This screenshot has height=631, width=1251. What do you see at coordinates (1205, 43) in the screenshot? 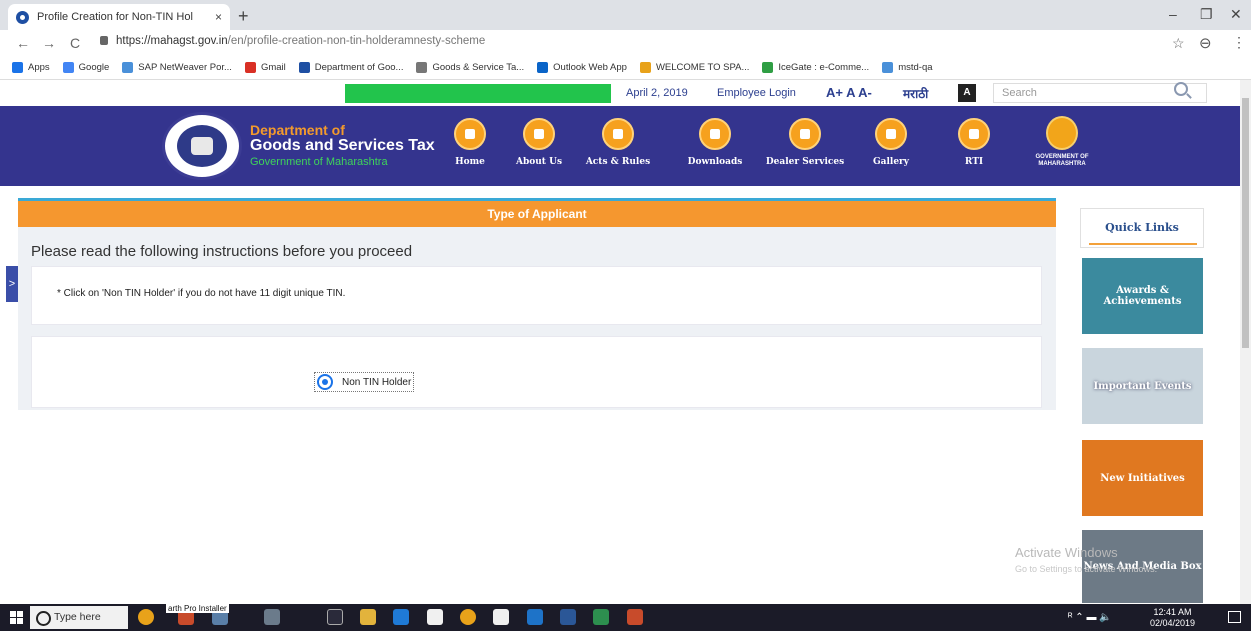
I see `profile-icon: ⊖` at bounding box center [1205, 43].